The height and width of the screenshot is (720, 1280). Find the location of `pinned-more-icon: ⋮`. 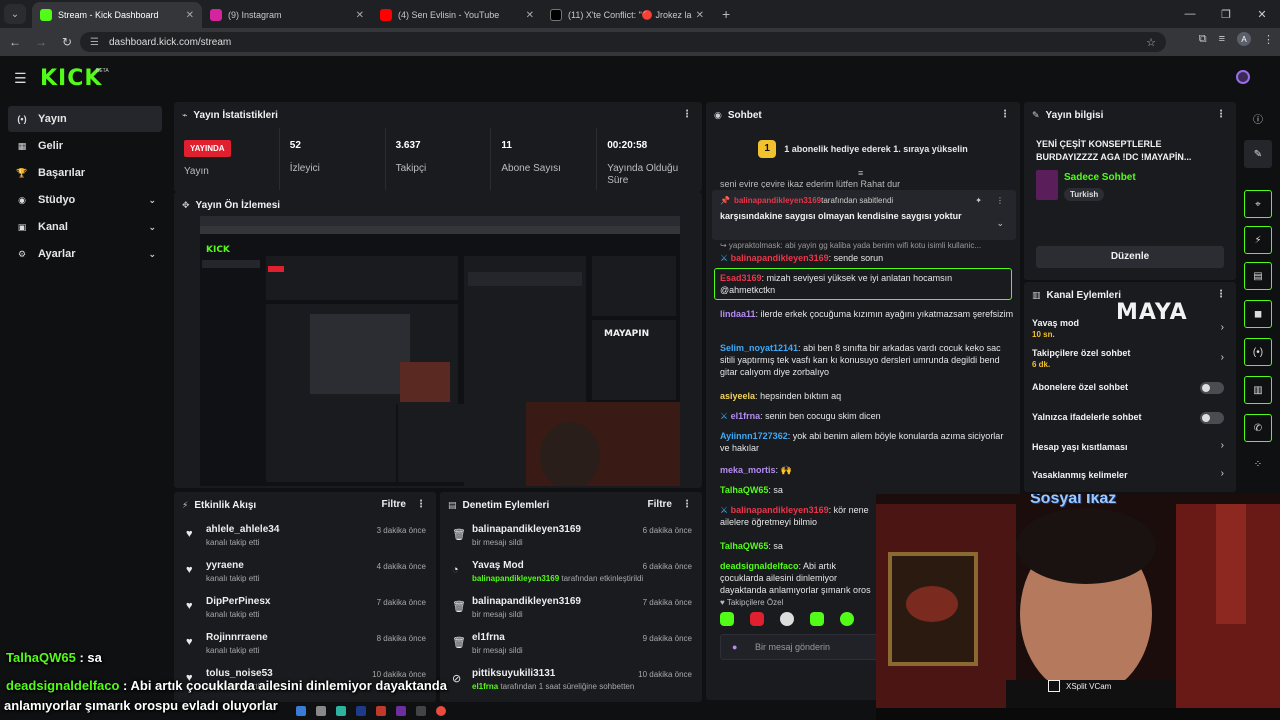

pinned-more-icon: ⋮ is located at coordinates (1000, 200).